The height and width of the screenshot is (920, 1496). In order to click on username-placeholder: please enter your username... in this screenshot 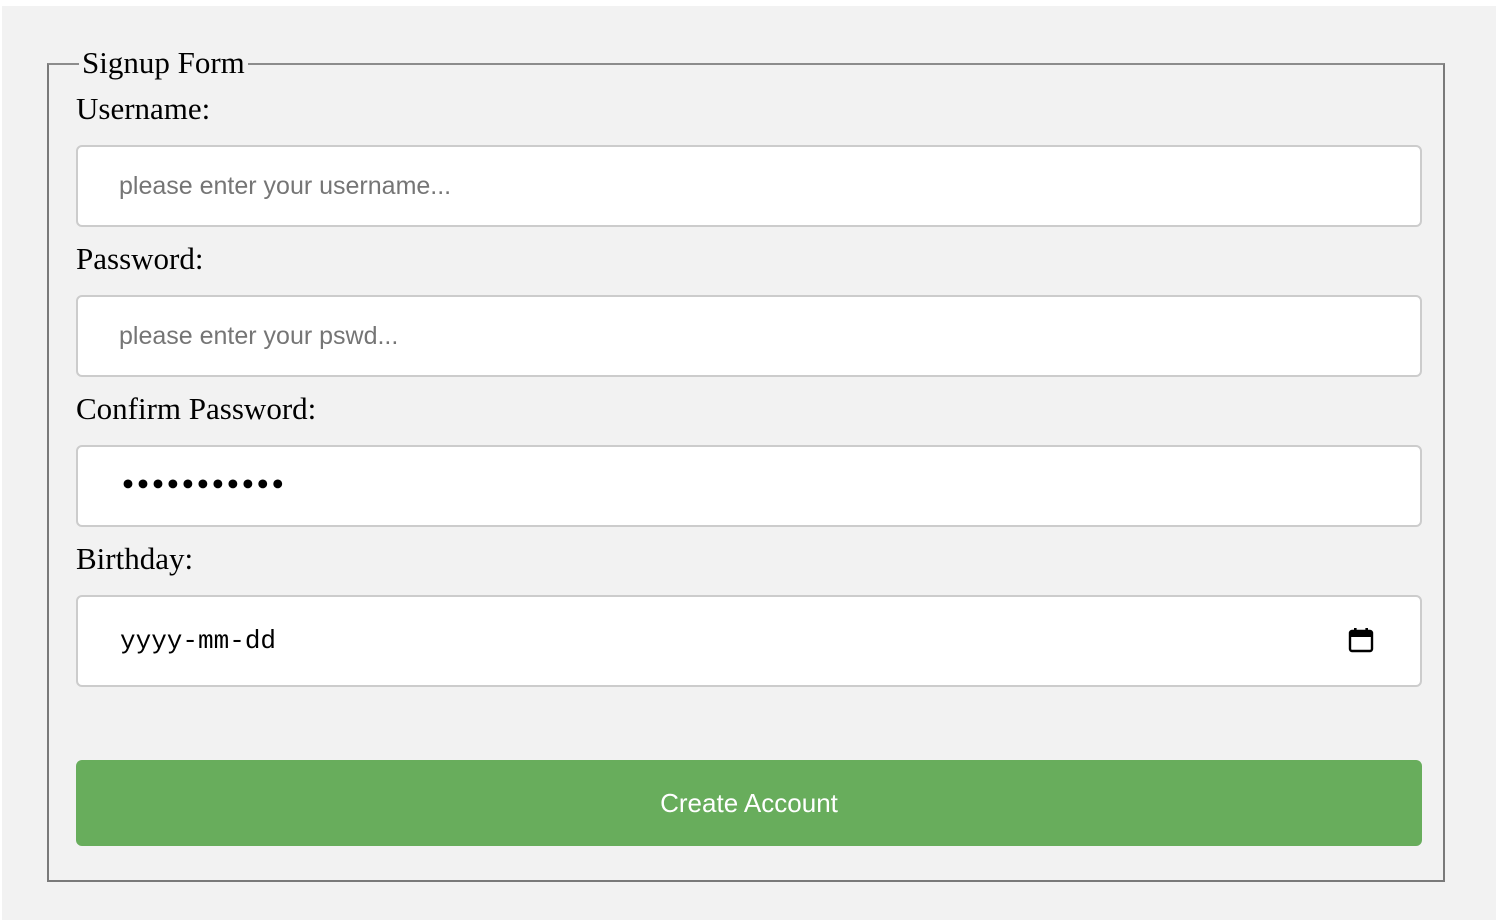, I will do `click(285, 186)`.